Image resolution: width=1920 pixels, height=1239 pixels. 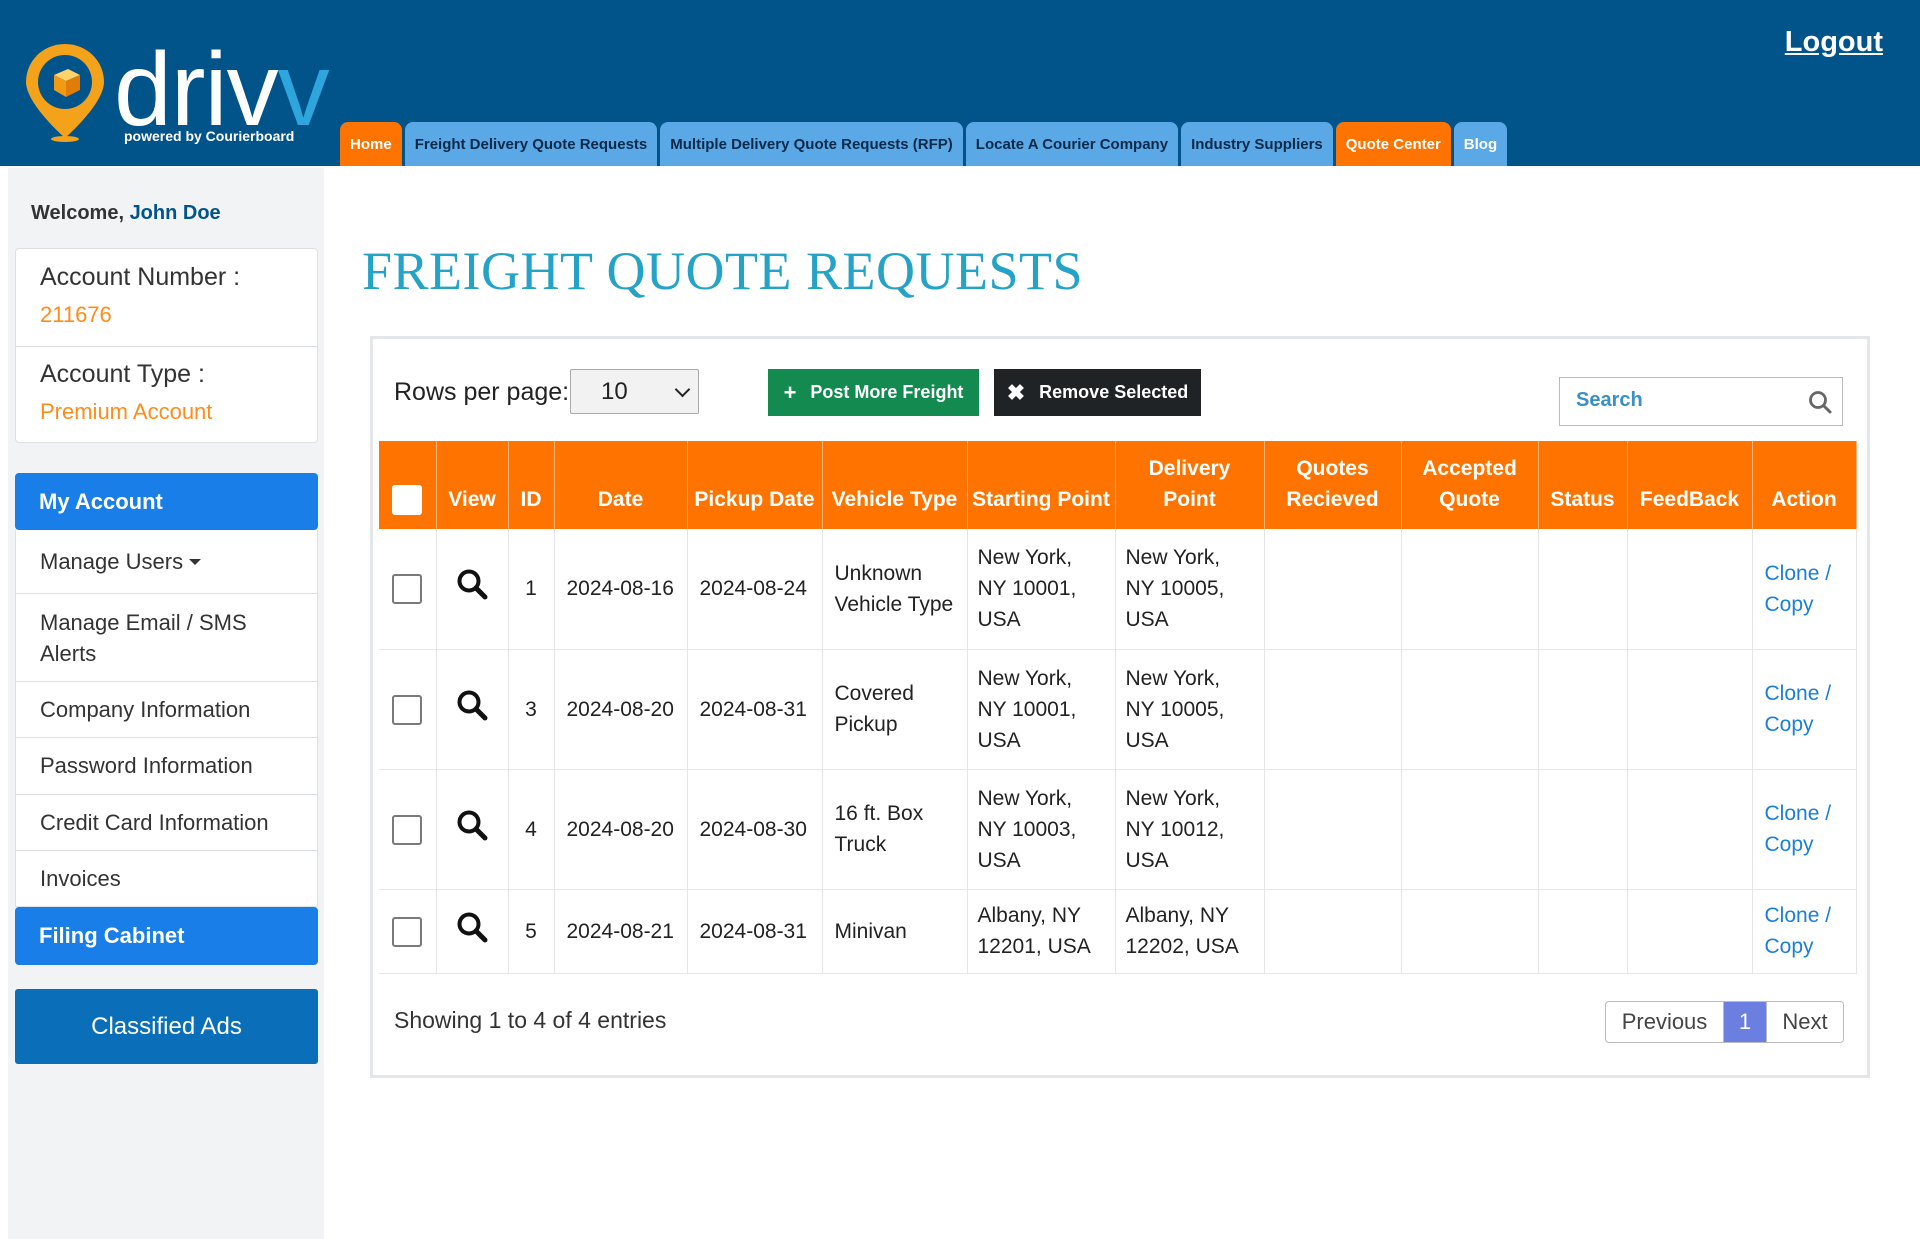 What do you see at coordinates (531, 931) in the screenshot?
I see `cell-id: 5` at bounding box center [531, 931].